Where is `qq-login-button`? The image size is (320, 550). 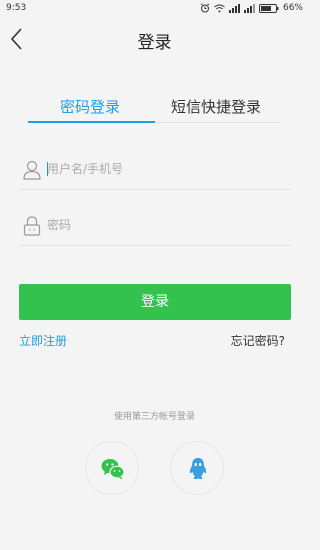
qq-login-button is located at coordinates (197, 468).